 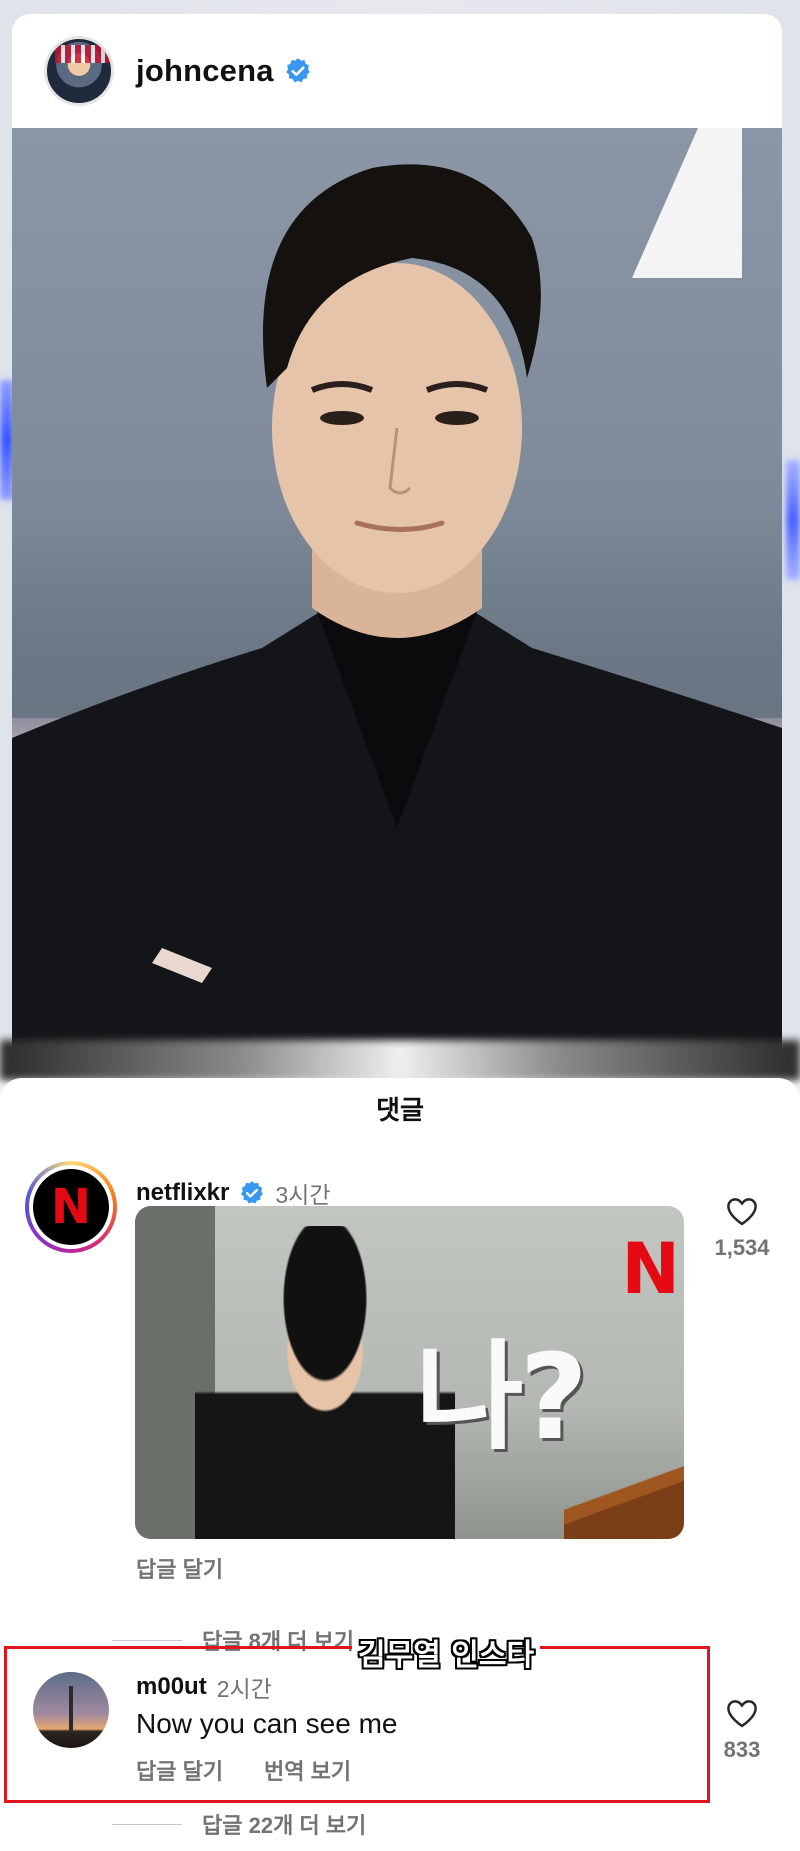 What do you see at coordinates (71, 1710) in the screenshot?
I see `m00ut-avatar` at bounding box center [71, 1710].